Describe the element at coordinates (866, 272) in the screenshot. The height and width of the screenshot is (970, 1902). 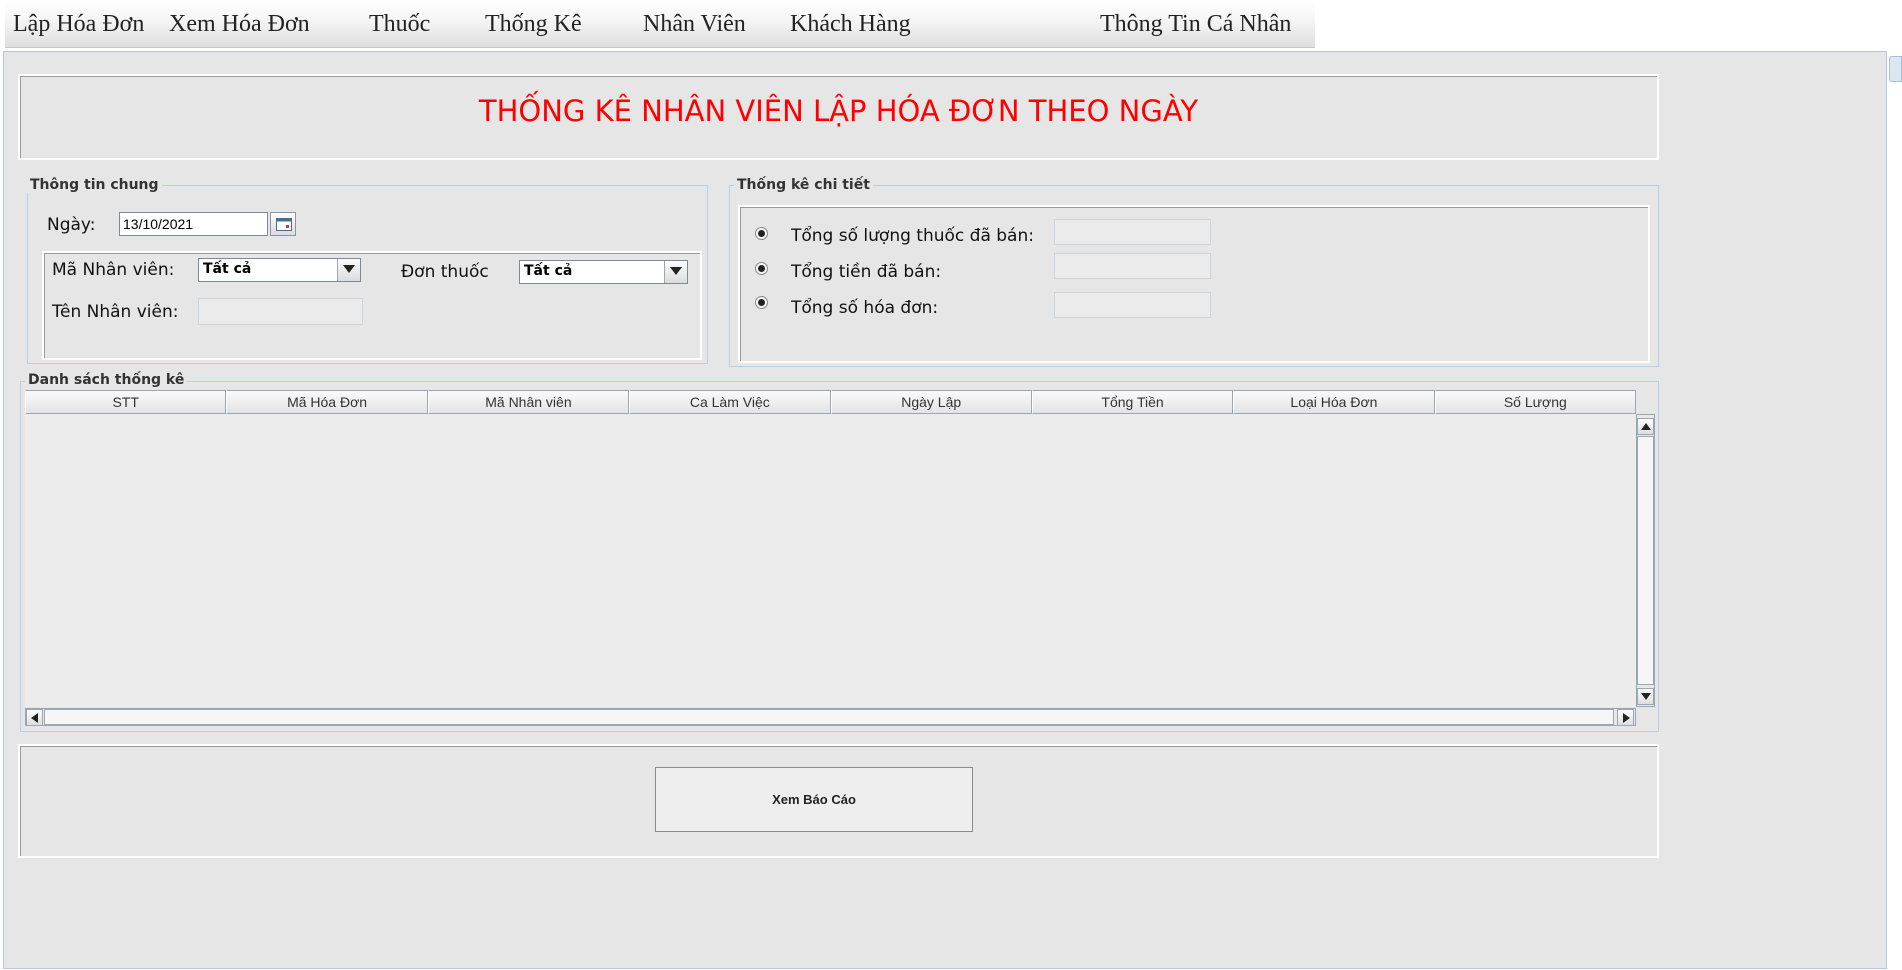
I see `total-revenue-label: Tổng tiền đã bán:` at that location.